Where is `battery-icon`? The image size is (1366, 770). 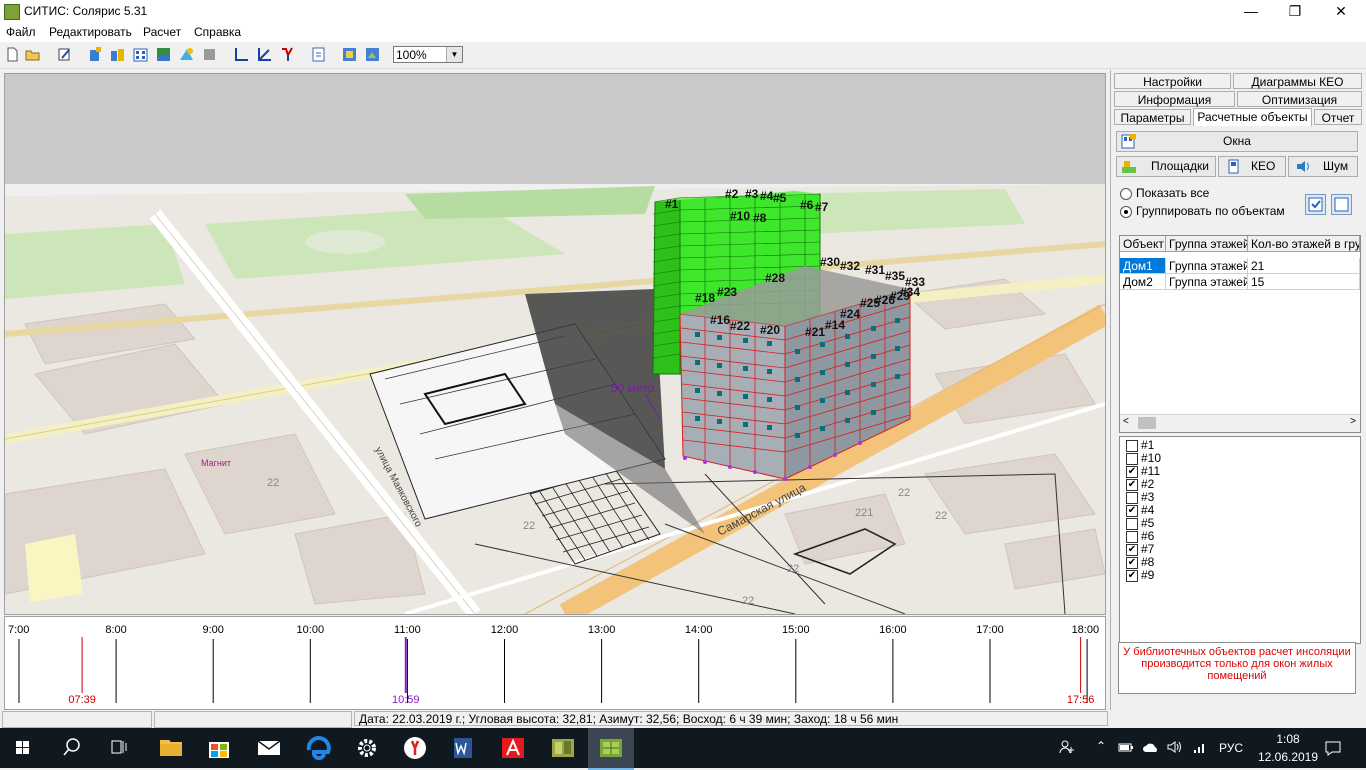 battery-icon is located at coordinates (1126, 747).